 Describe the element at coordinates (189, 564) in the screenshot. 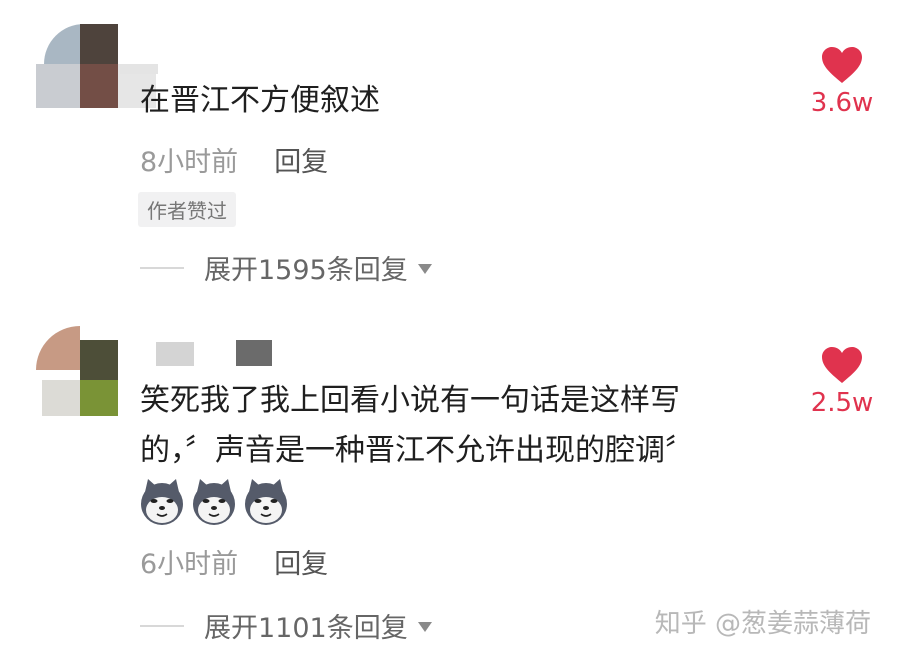

I see `comment-time: 6小时前` at that location.